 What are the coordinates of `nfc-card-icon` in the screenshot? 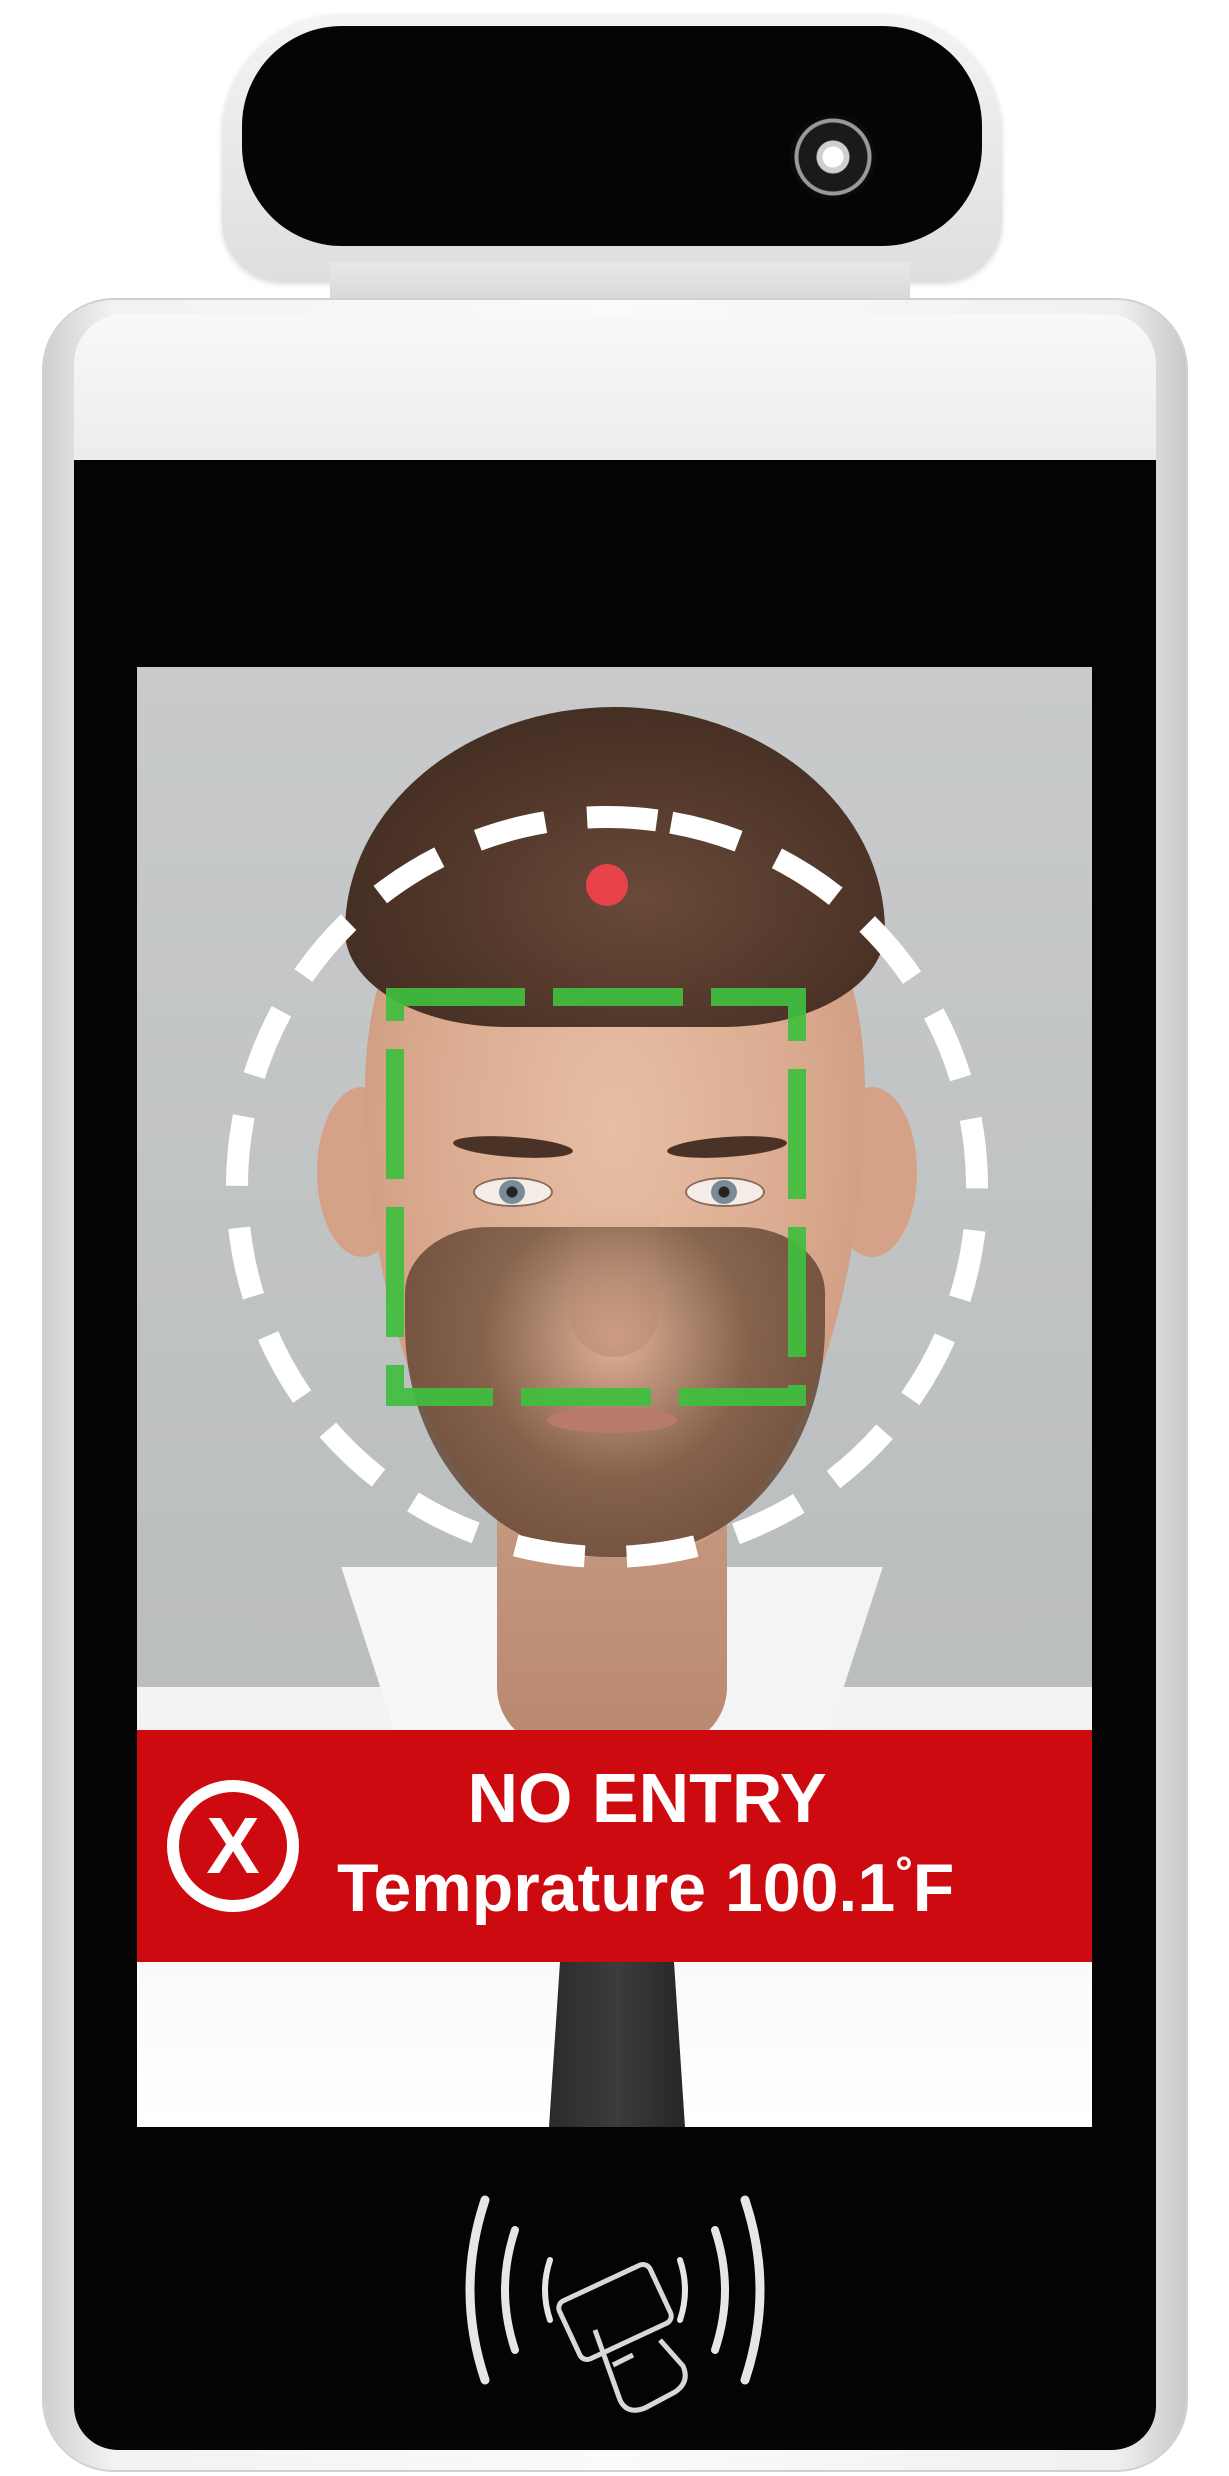 It's located at (615, 2304).